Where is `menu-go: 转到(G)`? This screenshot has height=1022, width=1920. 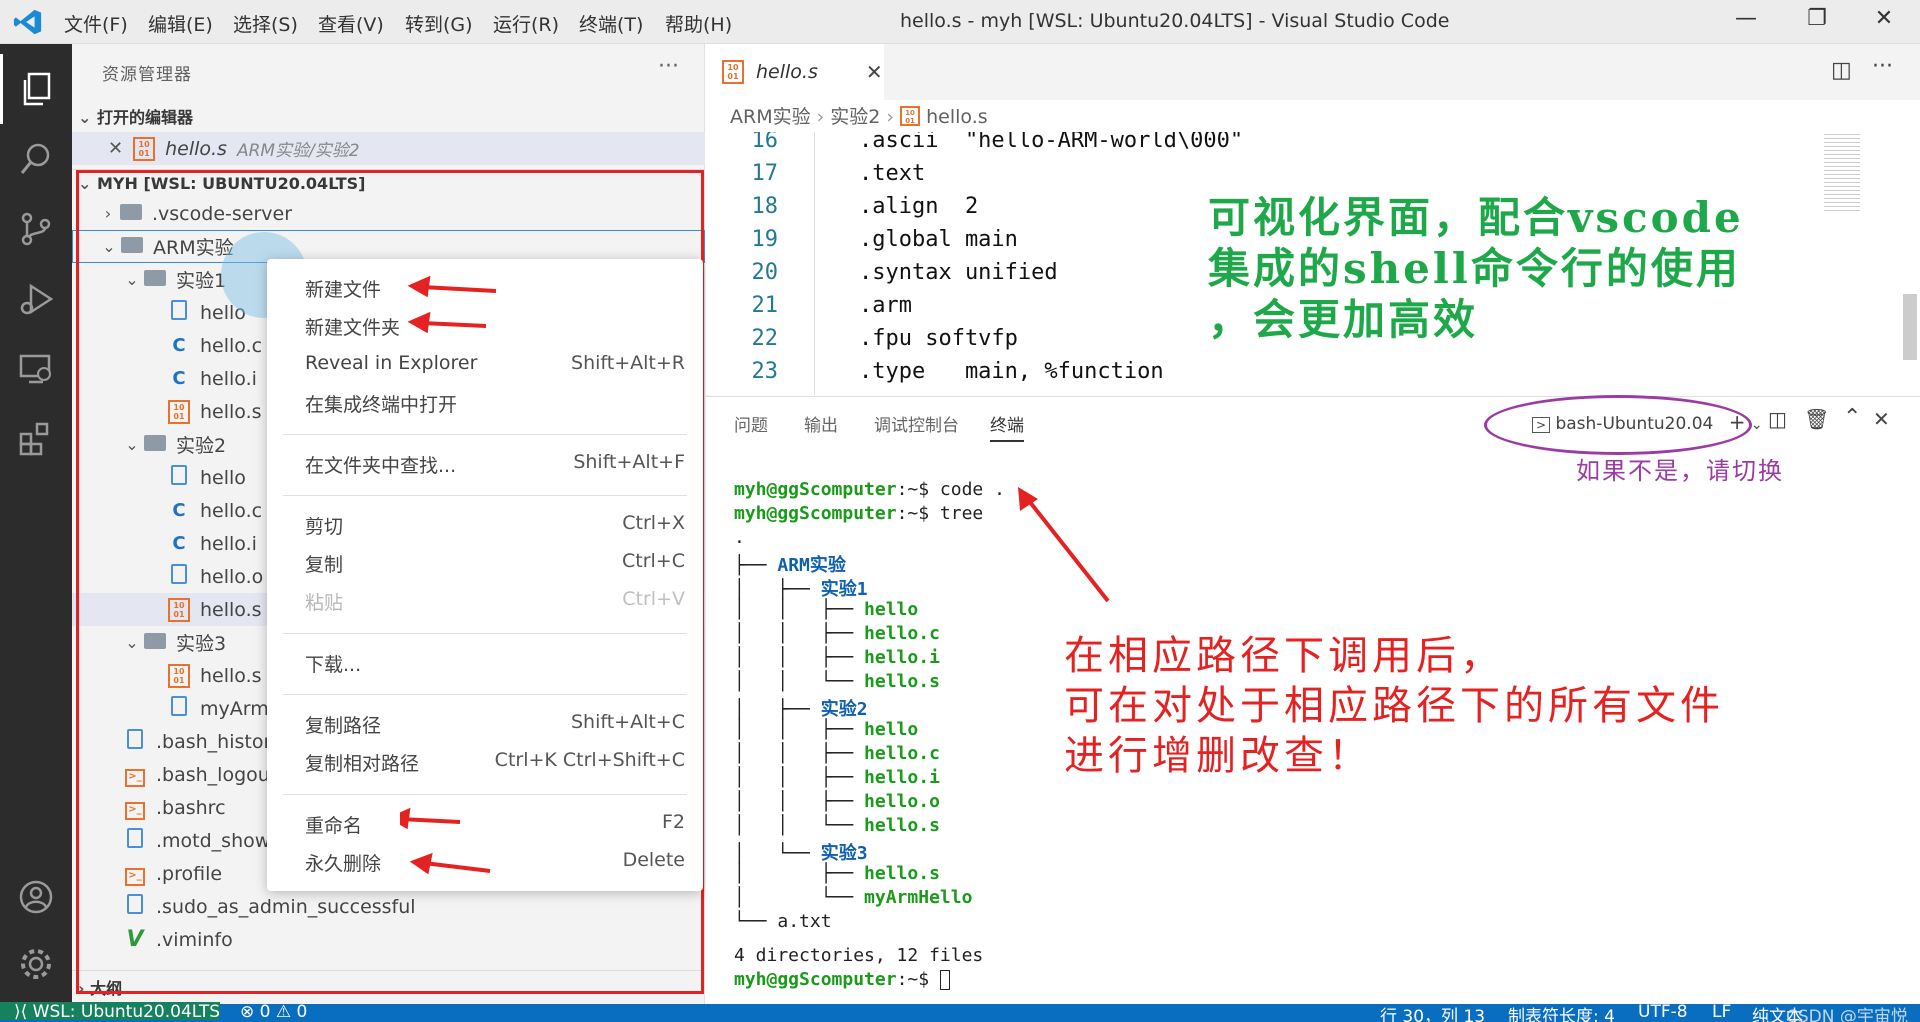 menu-go: 转到(G) is located at coordinates (439, 23).